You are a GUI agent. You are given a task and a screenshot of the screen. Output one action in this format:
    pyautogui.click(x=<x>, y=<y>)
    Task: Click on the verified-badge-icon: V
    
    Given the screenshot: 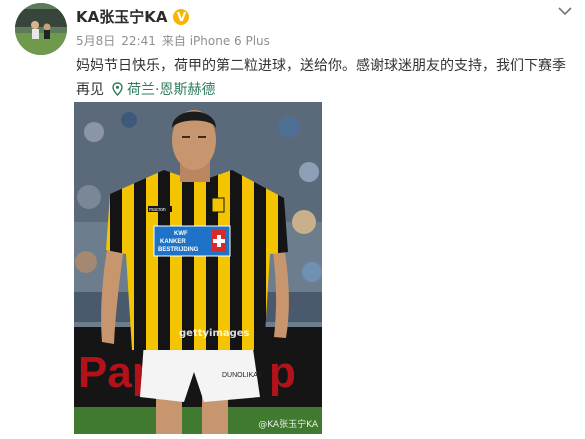 What is the action you would take?
    pyautogui.click(x=181, y=16)
    